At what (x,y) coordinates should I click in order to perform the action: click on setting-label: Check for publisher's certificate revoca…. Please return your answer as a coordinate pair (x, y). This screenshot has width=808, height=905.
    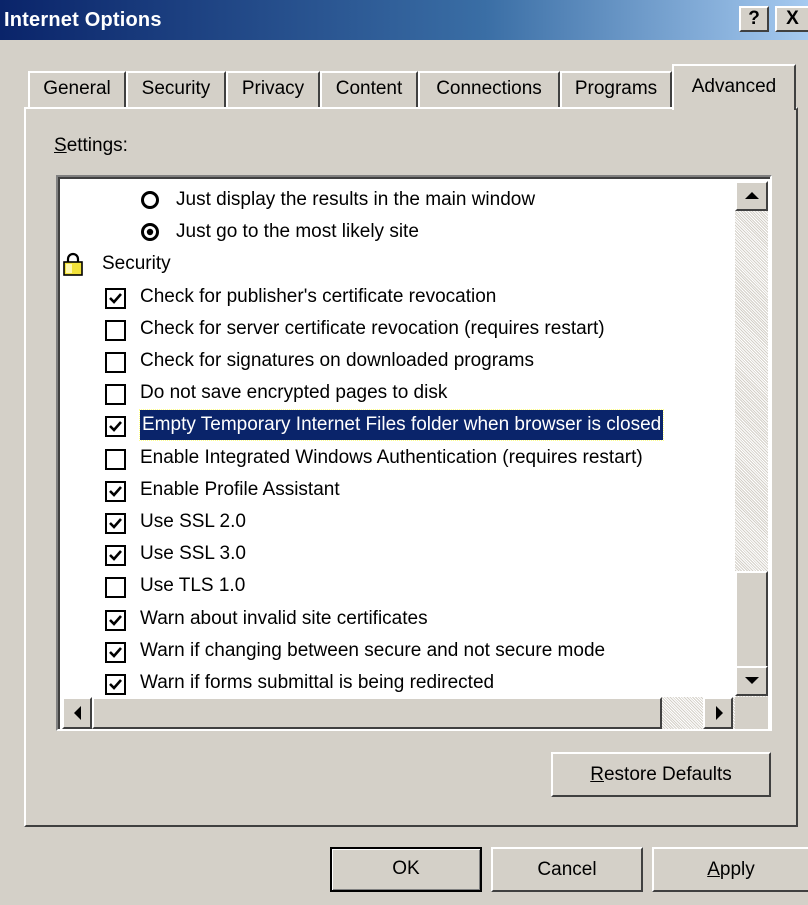
    Looking at the image, I should click on (318, 296).